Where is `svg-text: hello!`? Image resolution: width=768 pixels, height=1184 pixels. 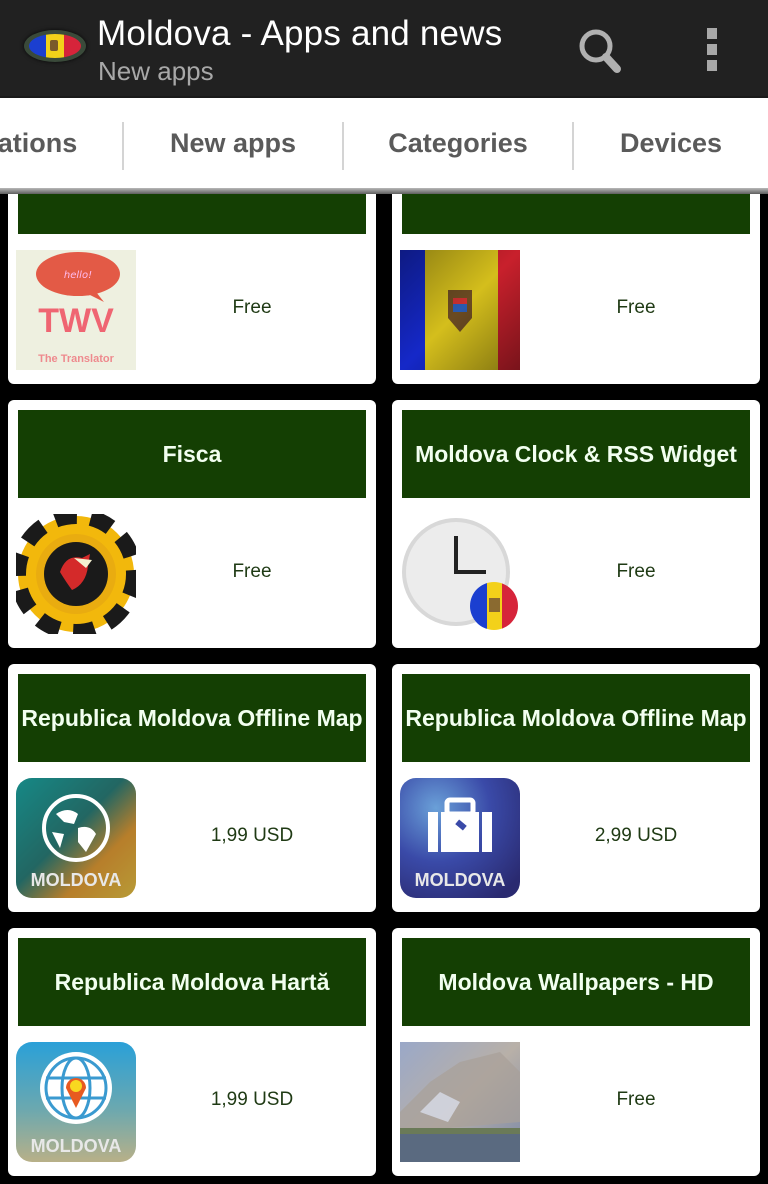 svg-text: hello! is located at coordinates (78, 275).